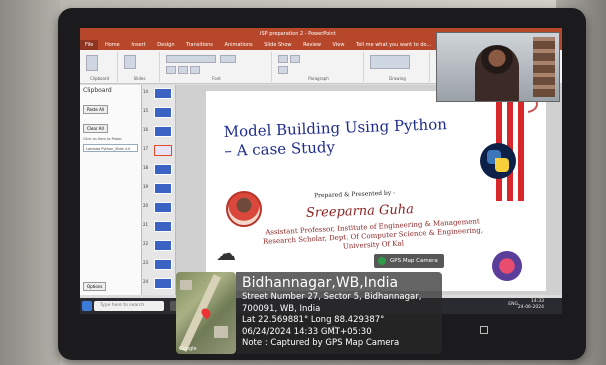 Image resolution: width=606 pixels, height=365 pixels. Describe the element at coordinates (312, 45) in the screenshot. I see `menu-review: Review` at that location.